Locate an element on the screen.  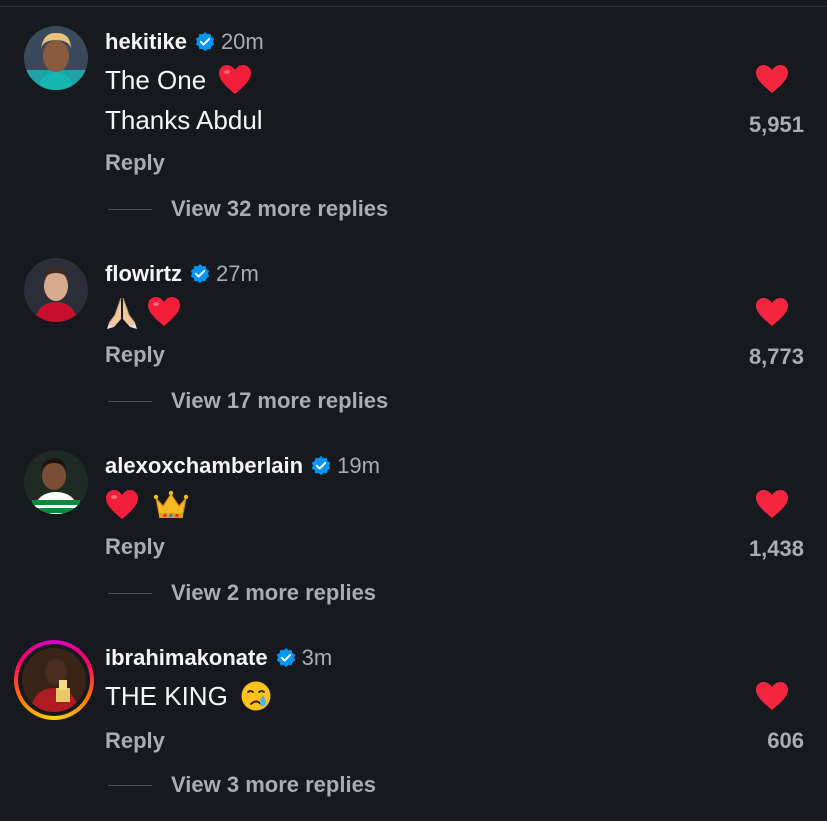
comment-text: The One is located at coordinates (178, 80).